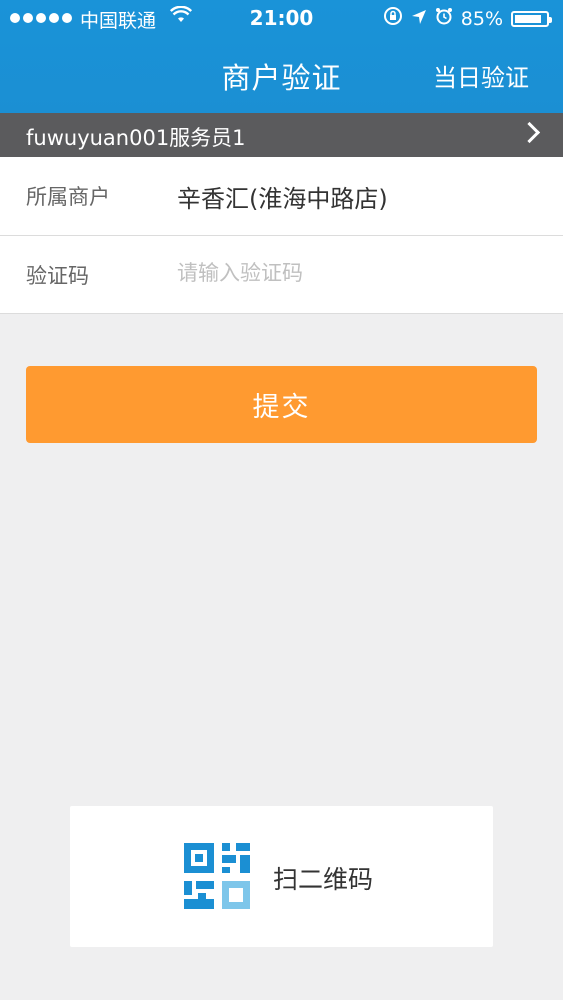 The height and width of the screenshot is (1000, 563). What do you see at coordinates (531, 18) in the screenshot?
I see `battery-icon` at bounding box center [531, 18].